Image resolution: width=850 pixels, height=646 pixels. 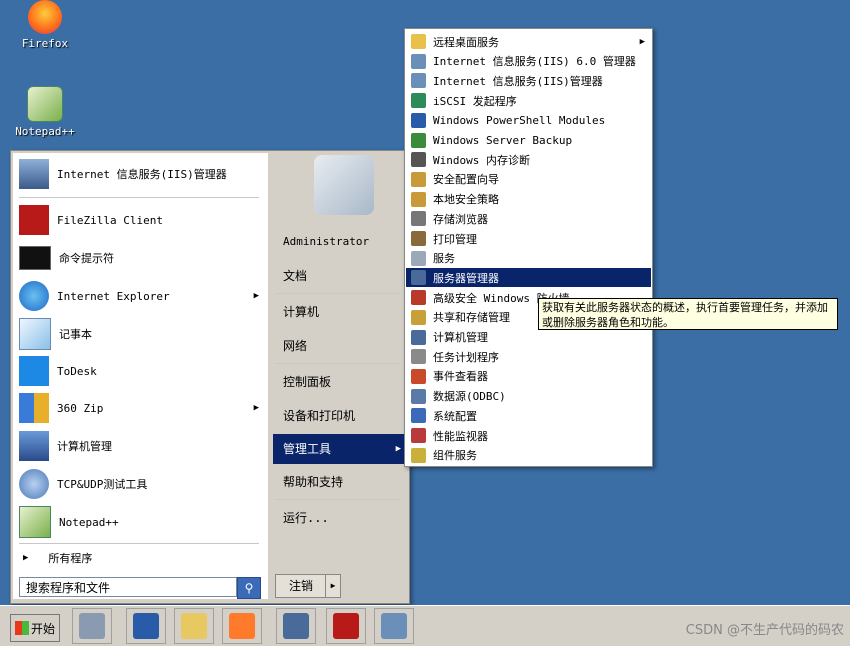 I want to click on submenu-item: Internet 信息服务(IIS) 6.0 管理器, so click(x=528, y=61).